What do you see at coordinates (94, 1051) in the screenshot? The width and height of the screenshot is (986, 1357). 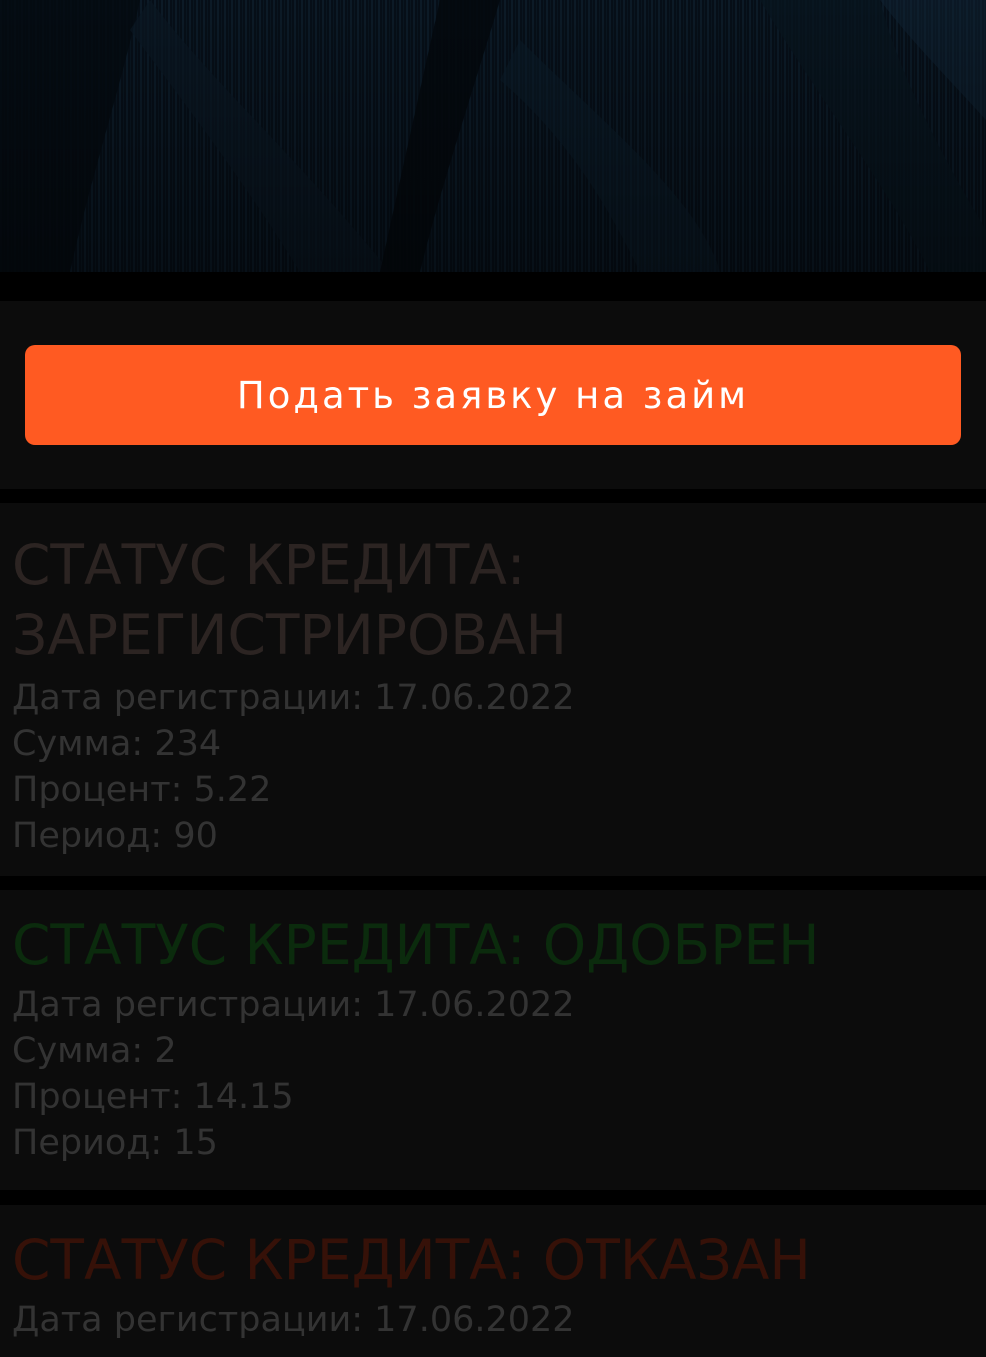 I see `loan-amount: Сумма: 2` at bounding box center [94, 1051].